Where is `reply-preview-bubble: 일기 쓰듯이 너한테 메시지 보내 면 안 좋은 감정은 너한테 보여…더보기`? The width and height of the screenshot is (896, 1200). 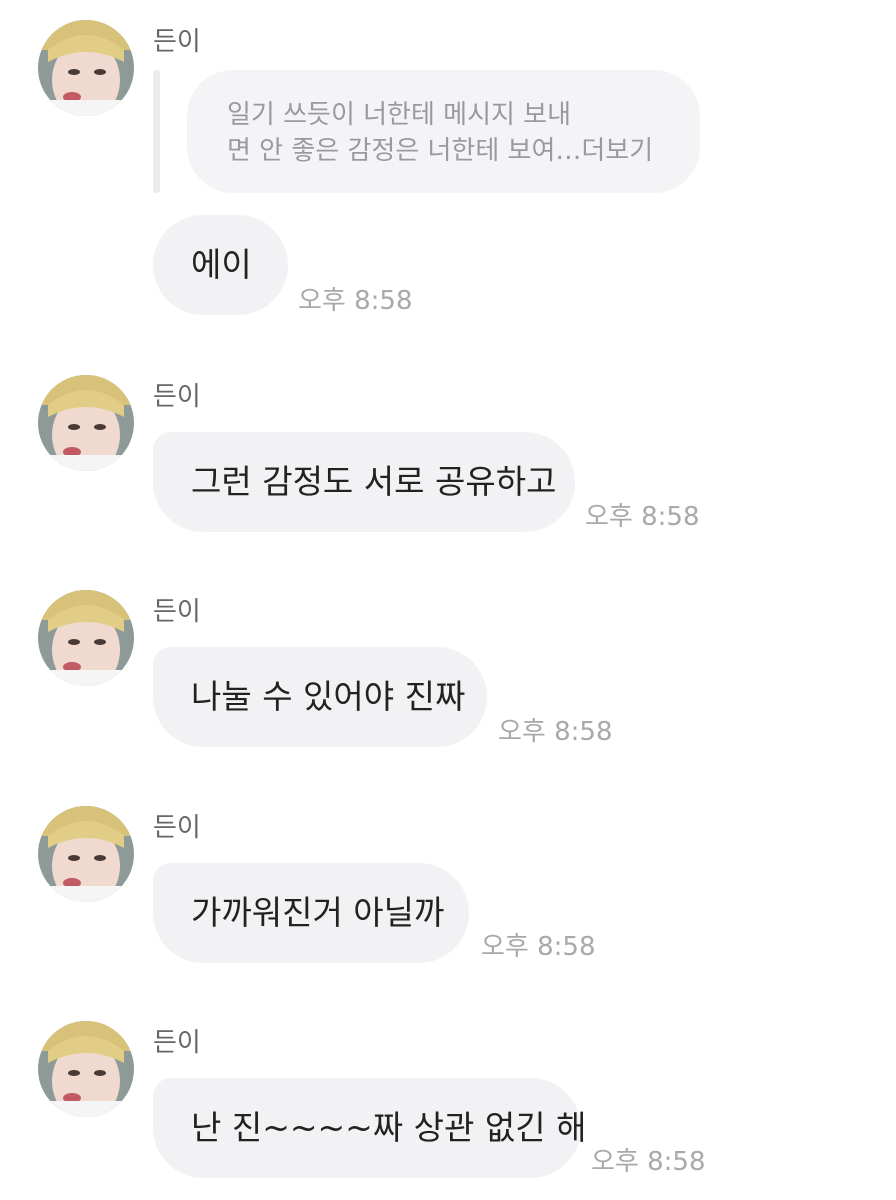
reply-preview-bubble: 일기 쓰듯이 너한테 메시지 보내 면 안 좋은 감정은 너한테 보여…더보기 is located at coordinates (443, 131).